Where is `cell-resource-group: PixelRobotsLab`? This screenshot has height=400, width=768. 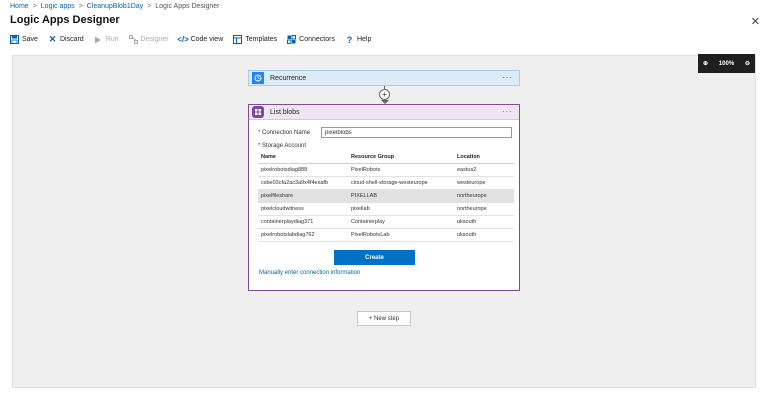
cell-resource-group: PixelRobotsLab is located at coordinates (401, 235).